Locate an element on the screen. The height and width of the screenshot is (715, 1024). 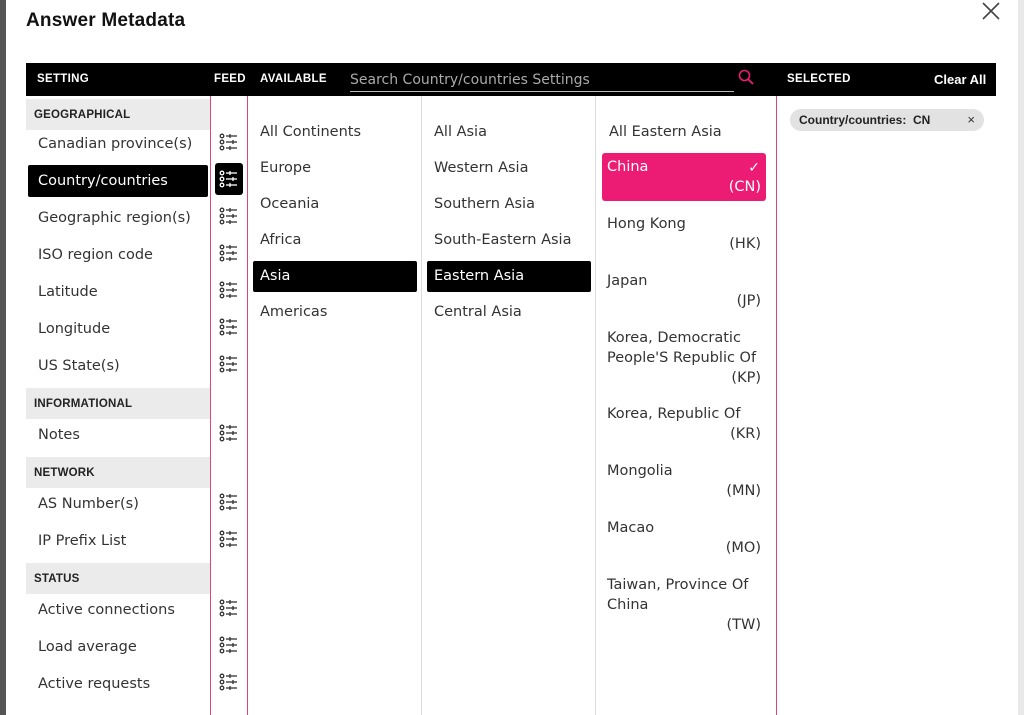
search-input is located at coordinates (542, 79).